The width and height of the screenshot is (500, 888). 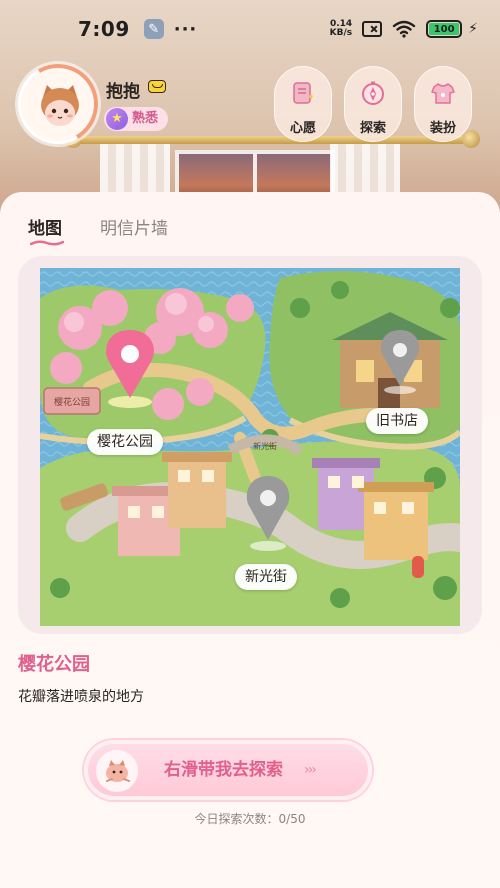 I want to click on wifi-icon, so click(x=404, y=29).